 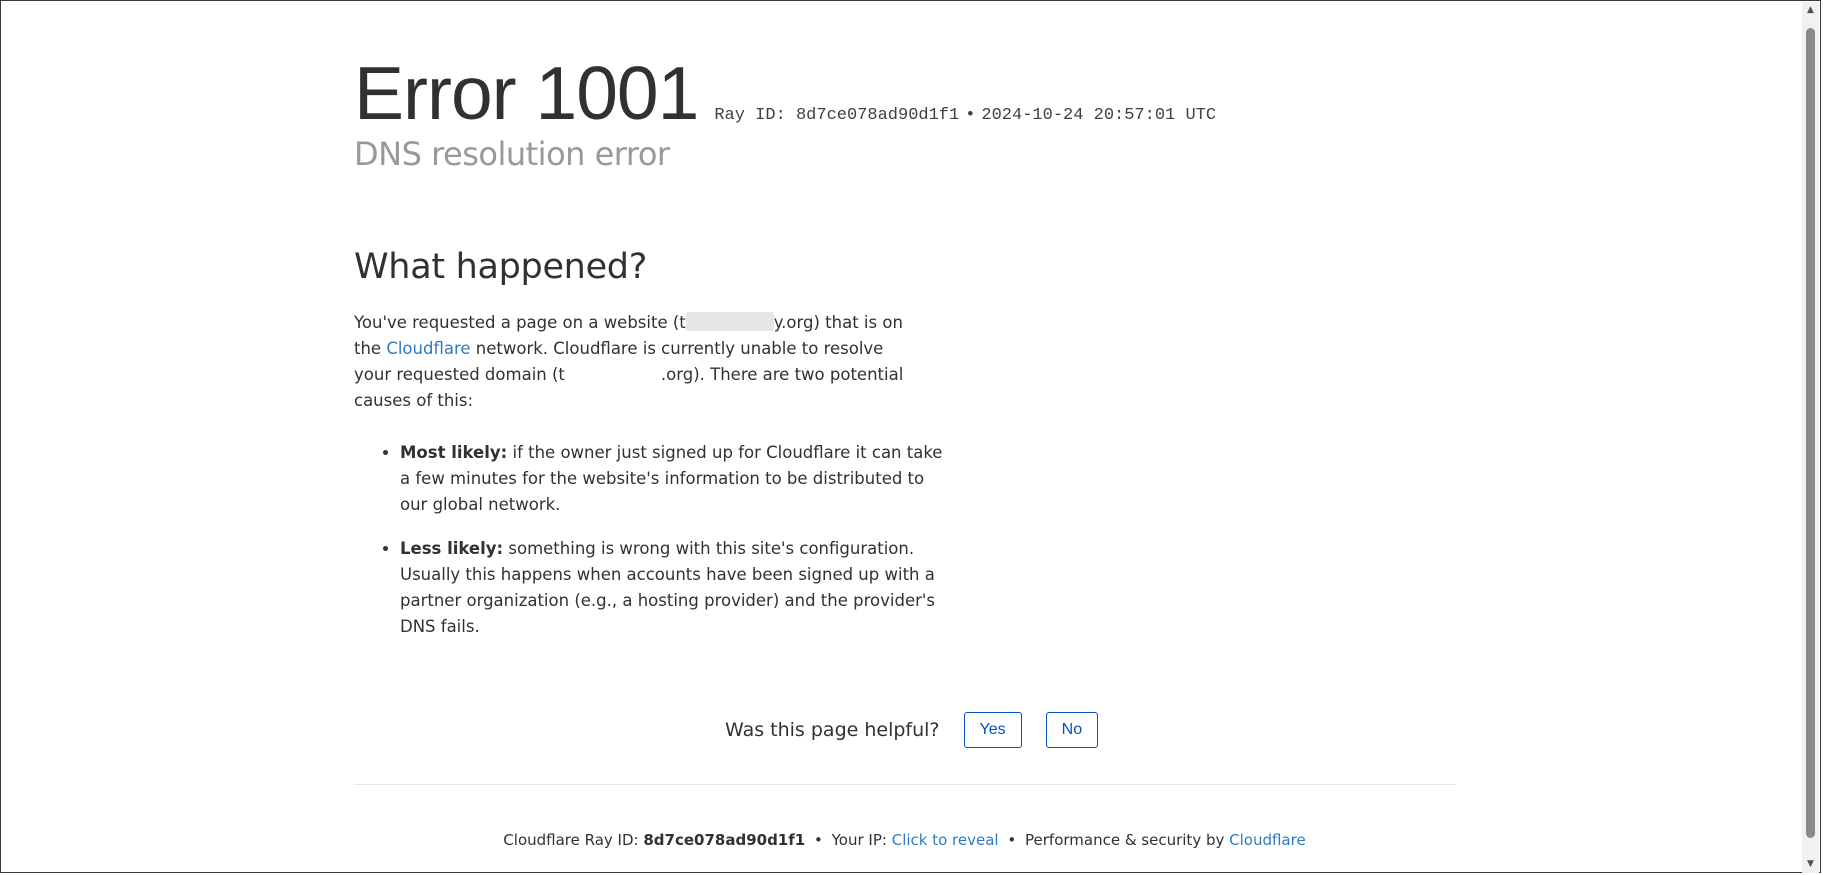 I want to click on footer-ray-prefix: Cloudflare Ray ID:, so click(x=573, y=840).